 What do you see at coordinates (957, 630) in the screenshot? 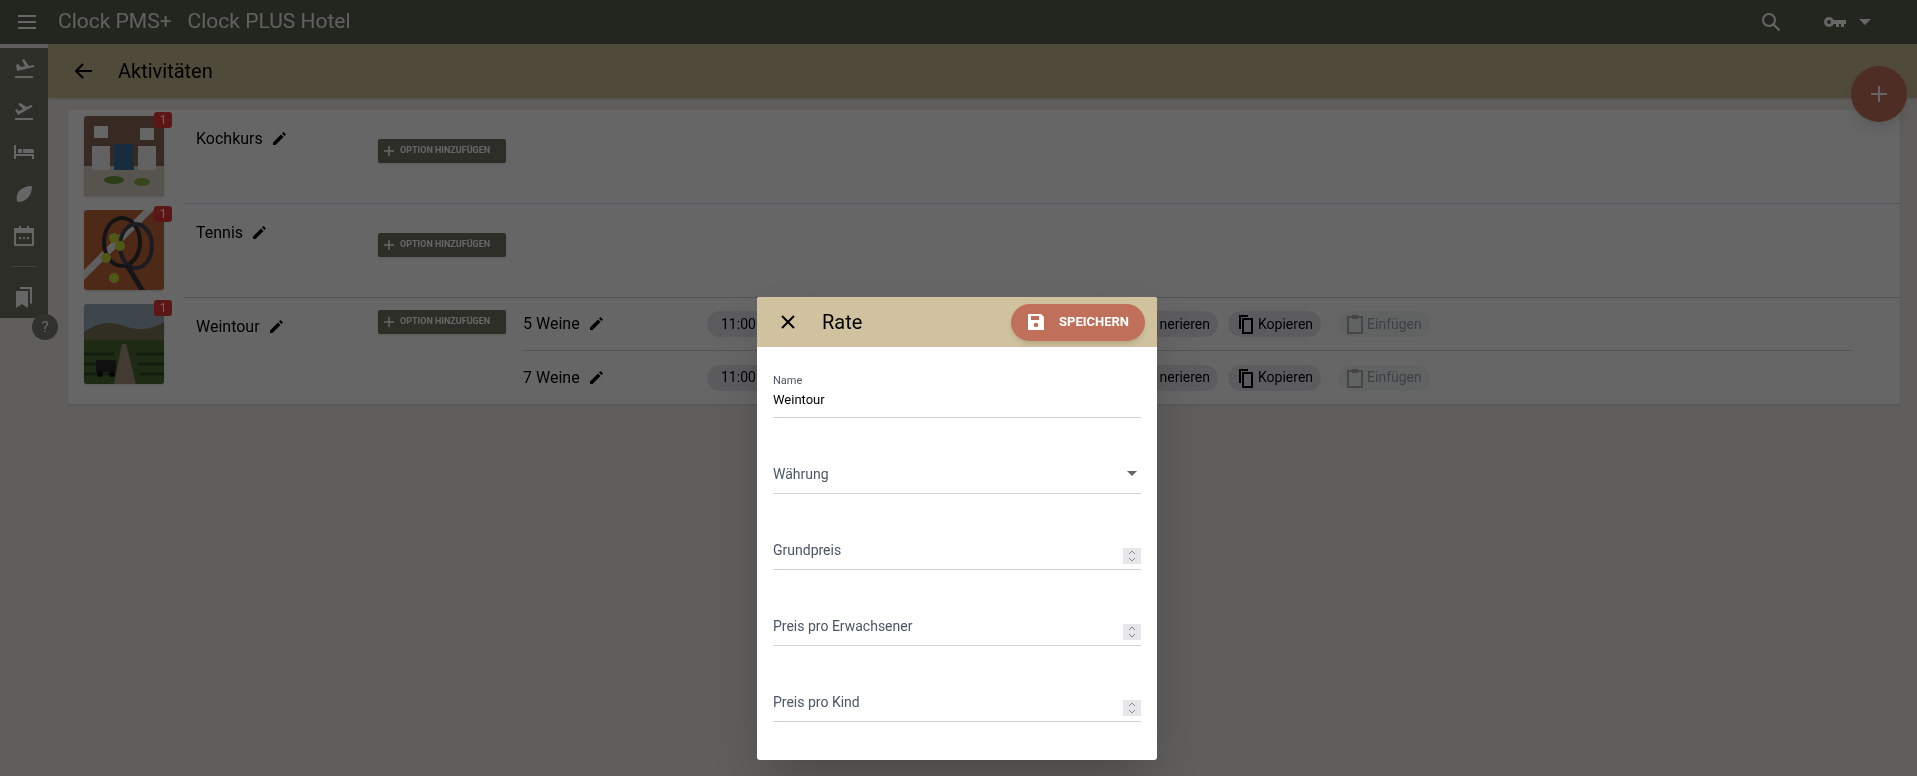
I see `input-field: Preis pro Erwachsener` at bounding box center [957, 630].